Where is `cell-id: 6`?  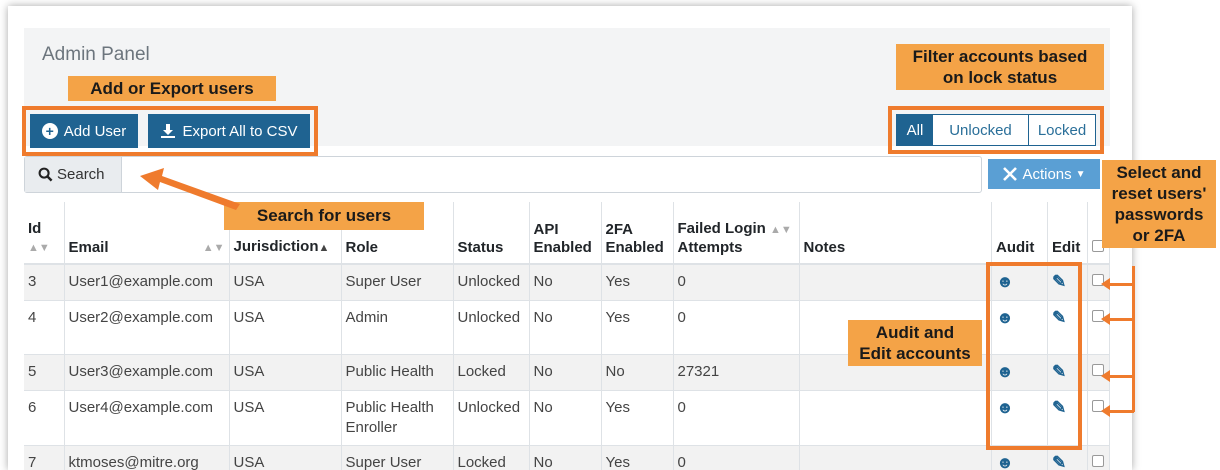 cell-id: 6 is located at coordinates (44, 418).